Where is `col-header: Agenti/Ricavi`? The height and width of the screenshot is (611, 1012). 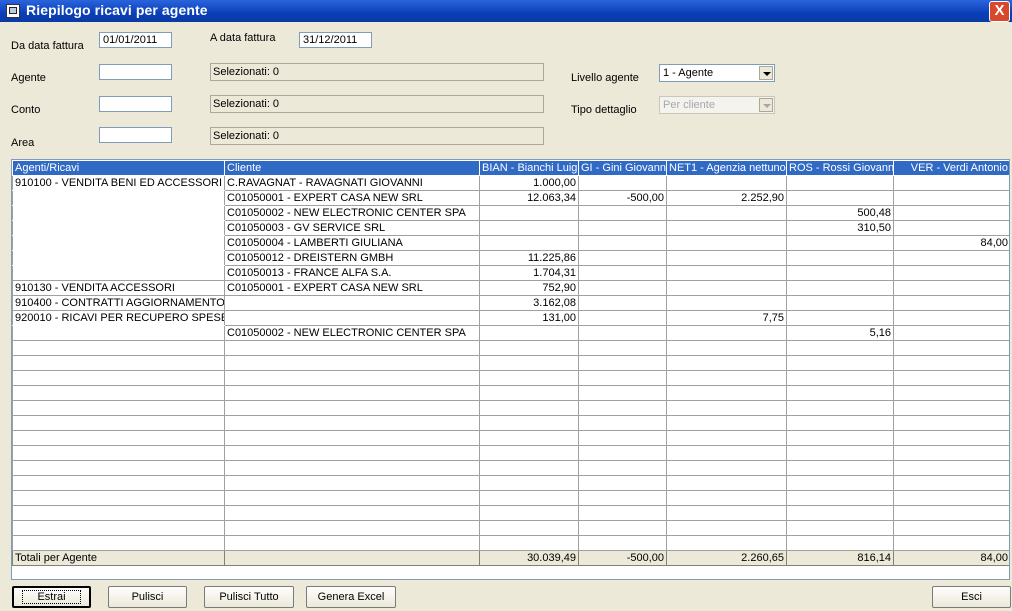
col-header: Agenti/Ricavi is located at coordinates (118, 168).